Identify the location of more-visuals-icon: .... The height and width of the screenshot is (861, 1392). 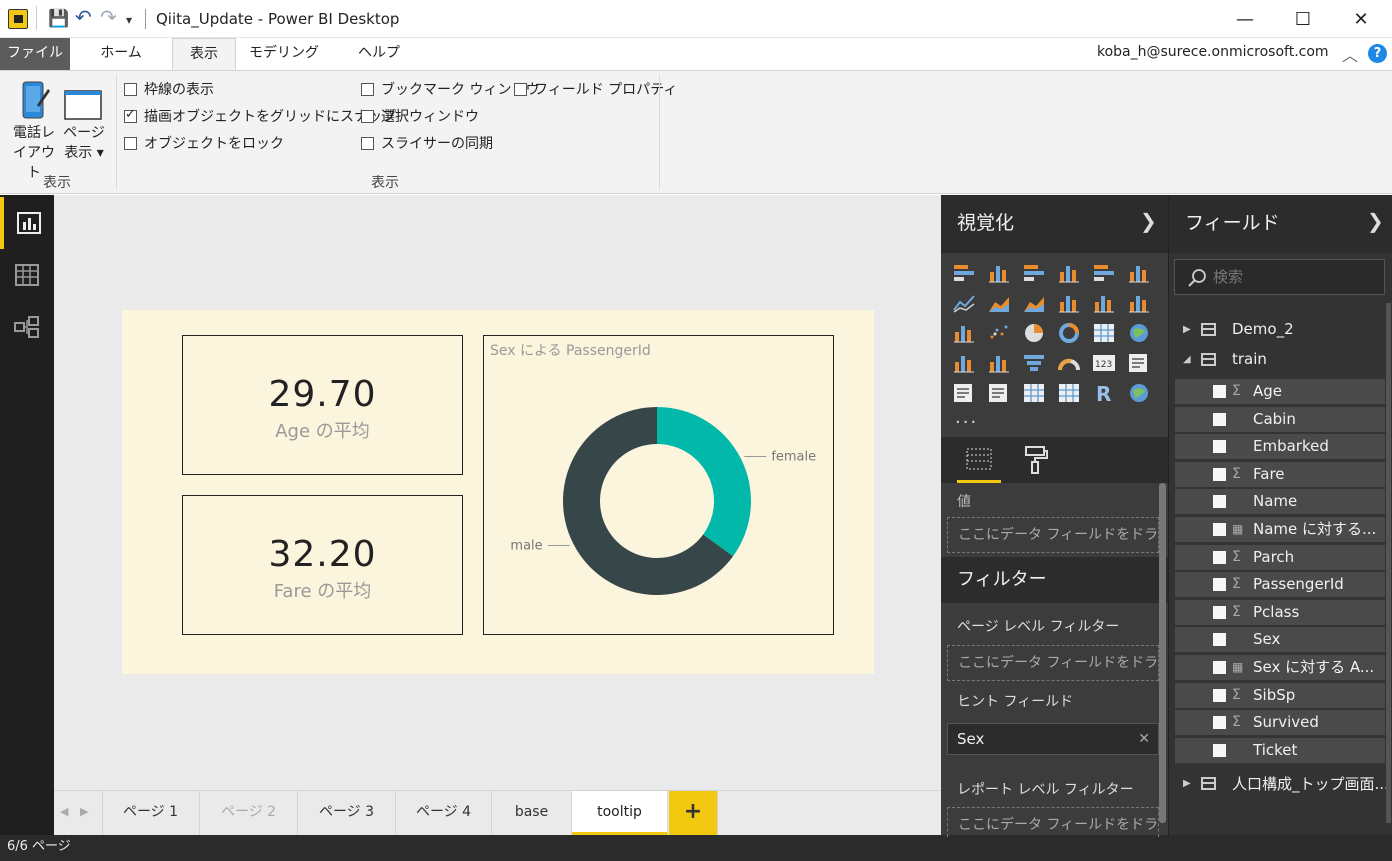
(966, 417).